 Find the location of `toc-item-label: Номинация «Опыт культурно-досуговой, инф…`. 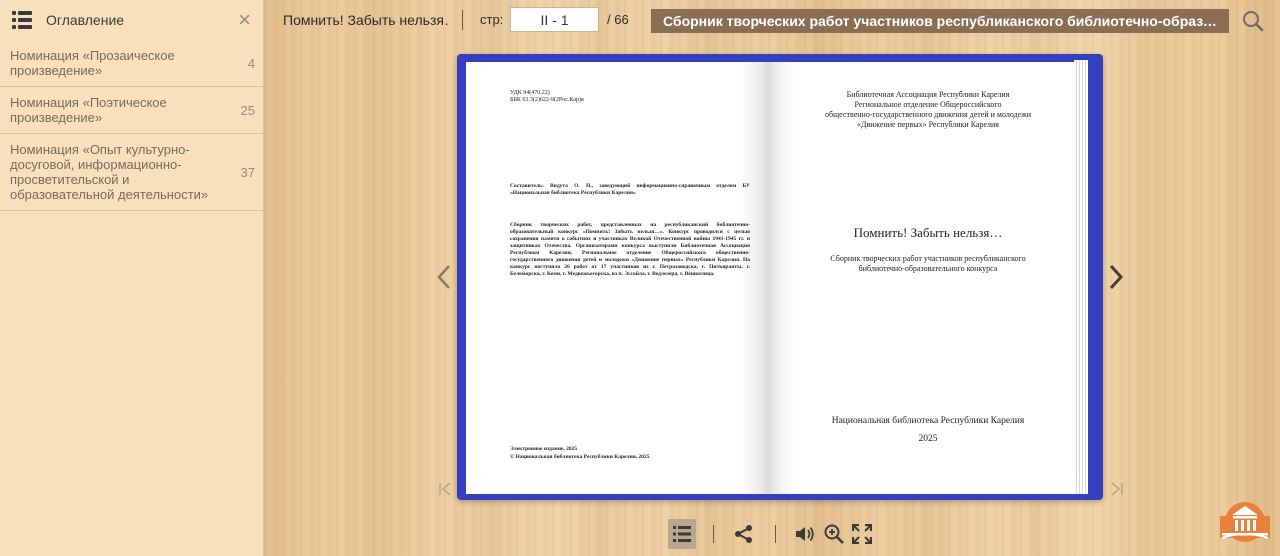

toc-item-label: Номинация «Опыт культурно-досуговой, инф… is located at coordinates (109, 172).